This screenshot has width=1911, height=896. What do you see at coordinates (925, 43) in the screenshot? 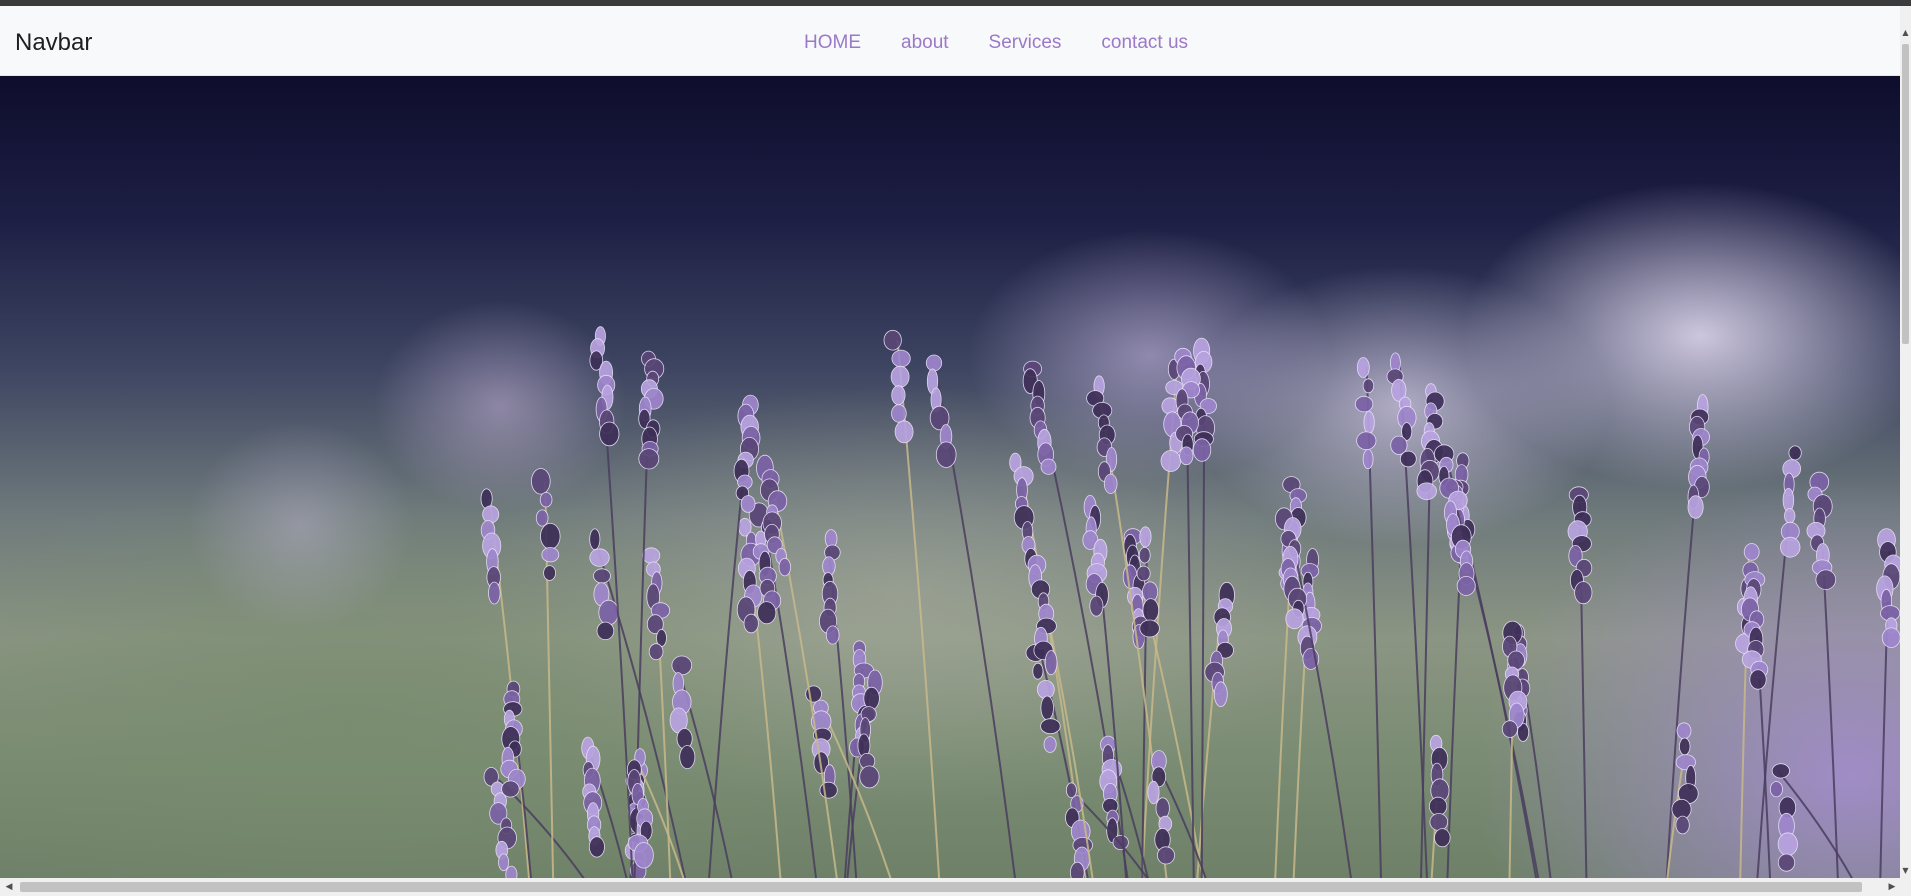
I see `nav-link-about: about` at bounding box center [925, 43].